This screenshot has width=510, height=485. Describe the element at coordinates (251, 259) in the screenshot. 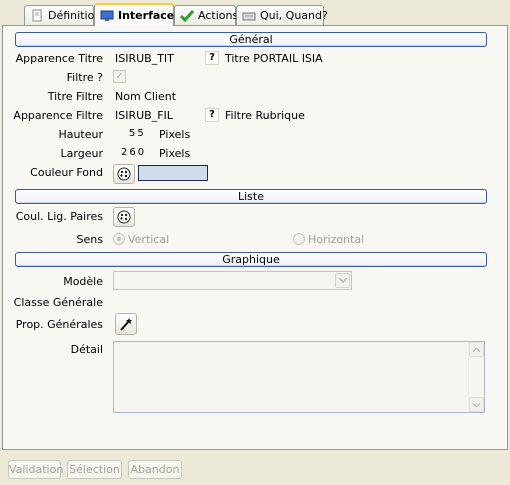

I see `section-graphique-header: Graphique` at that location.